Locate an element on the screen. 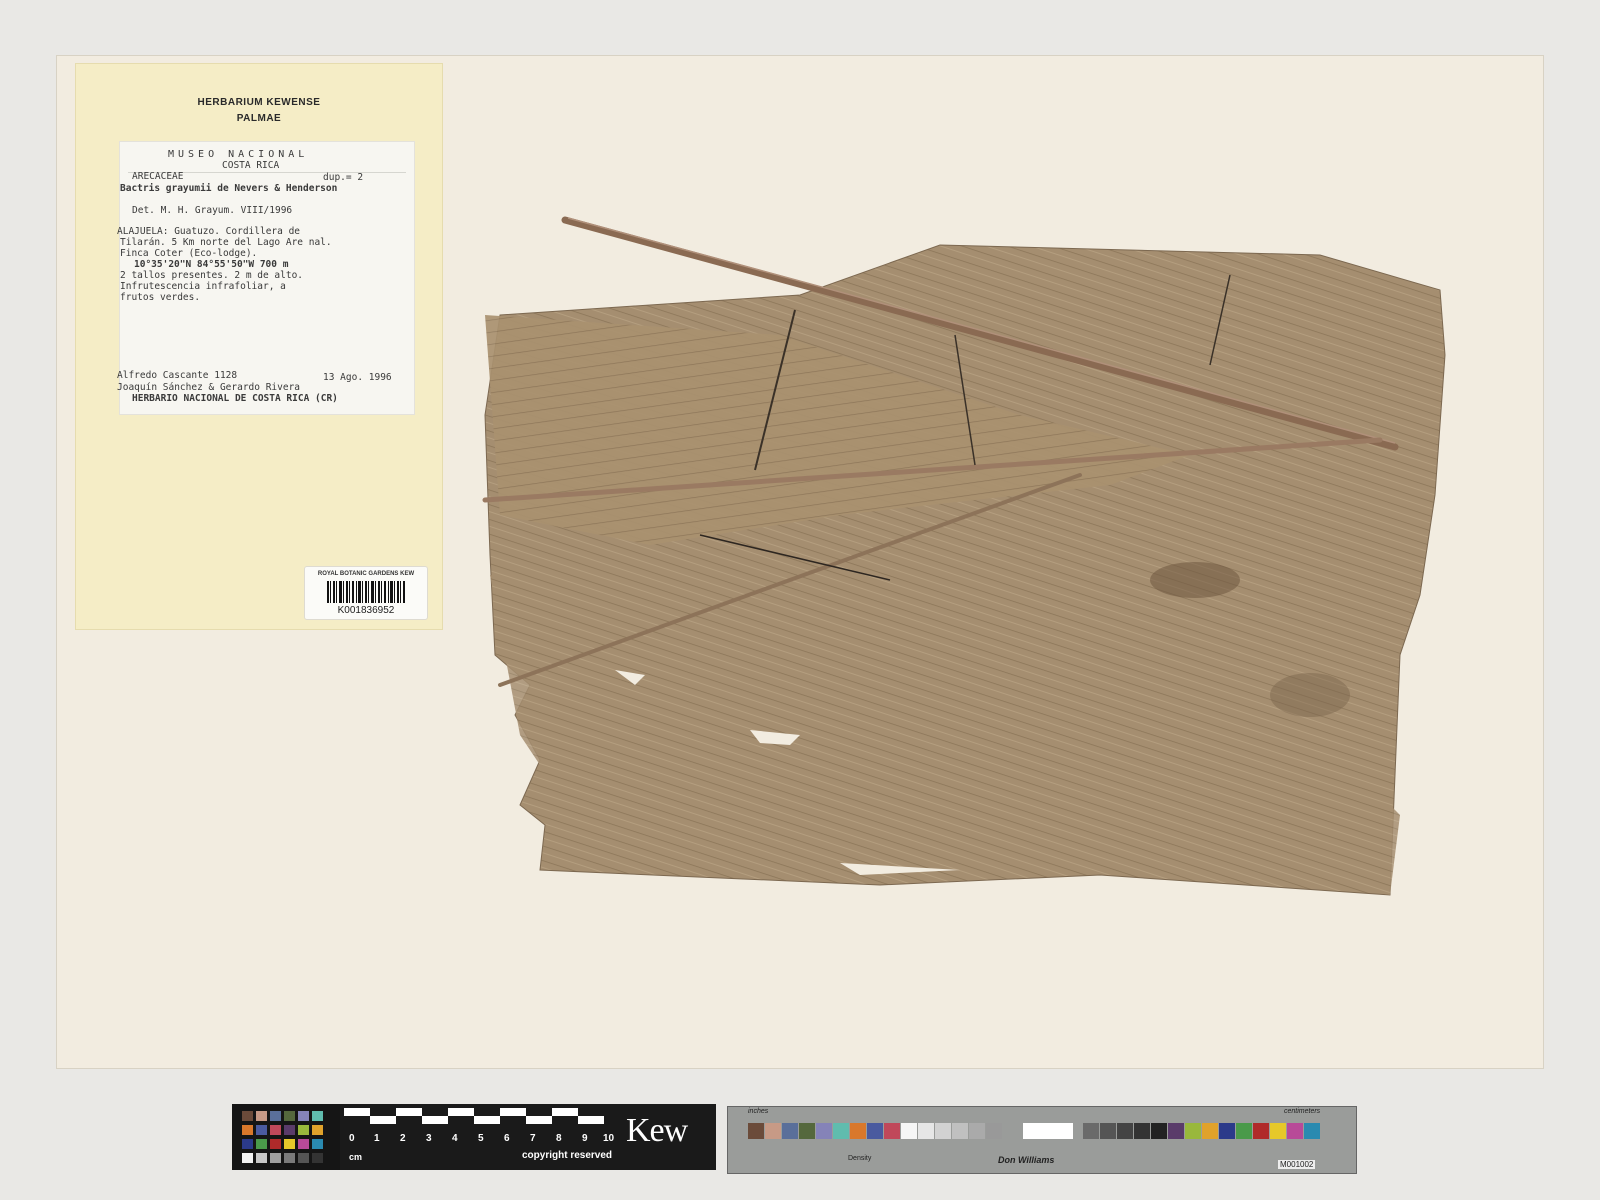  label-description-2: Infrutescencia infrafoliar, a is located at coordinates (203, 286).